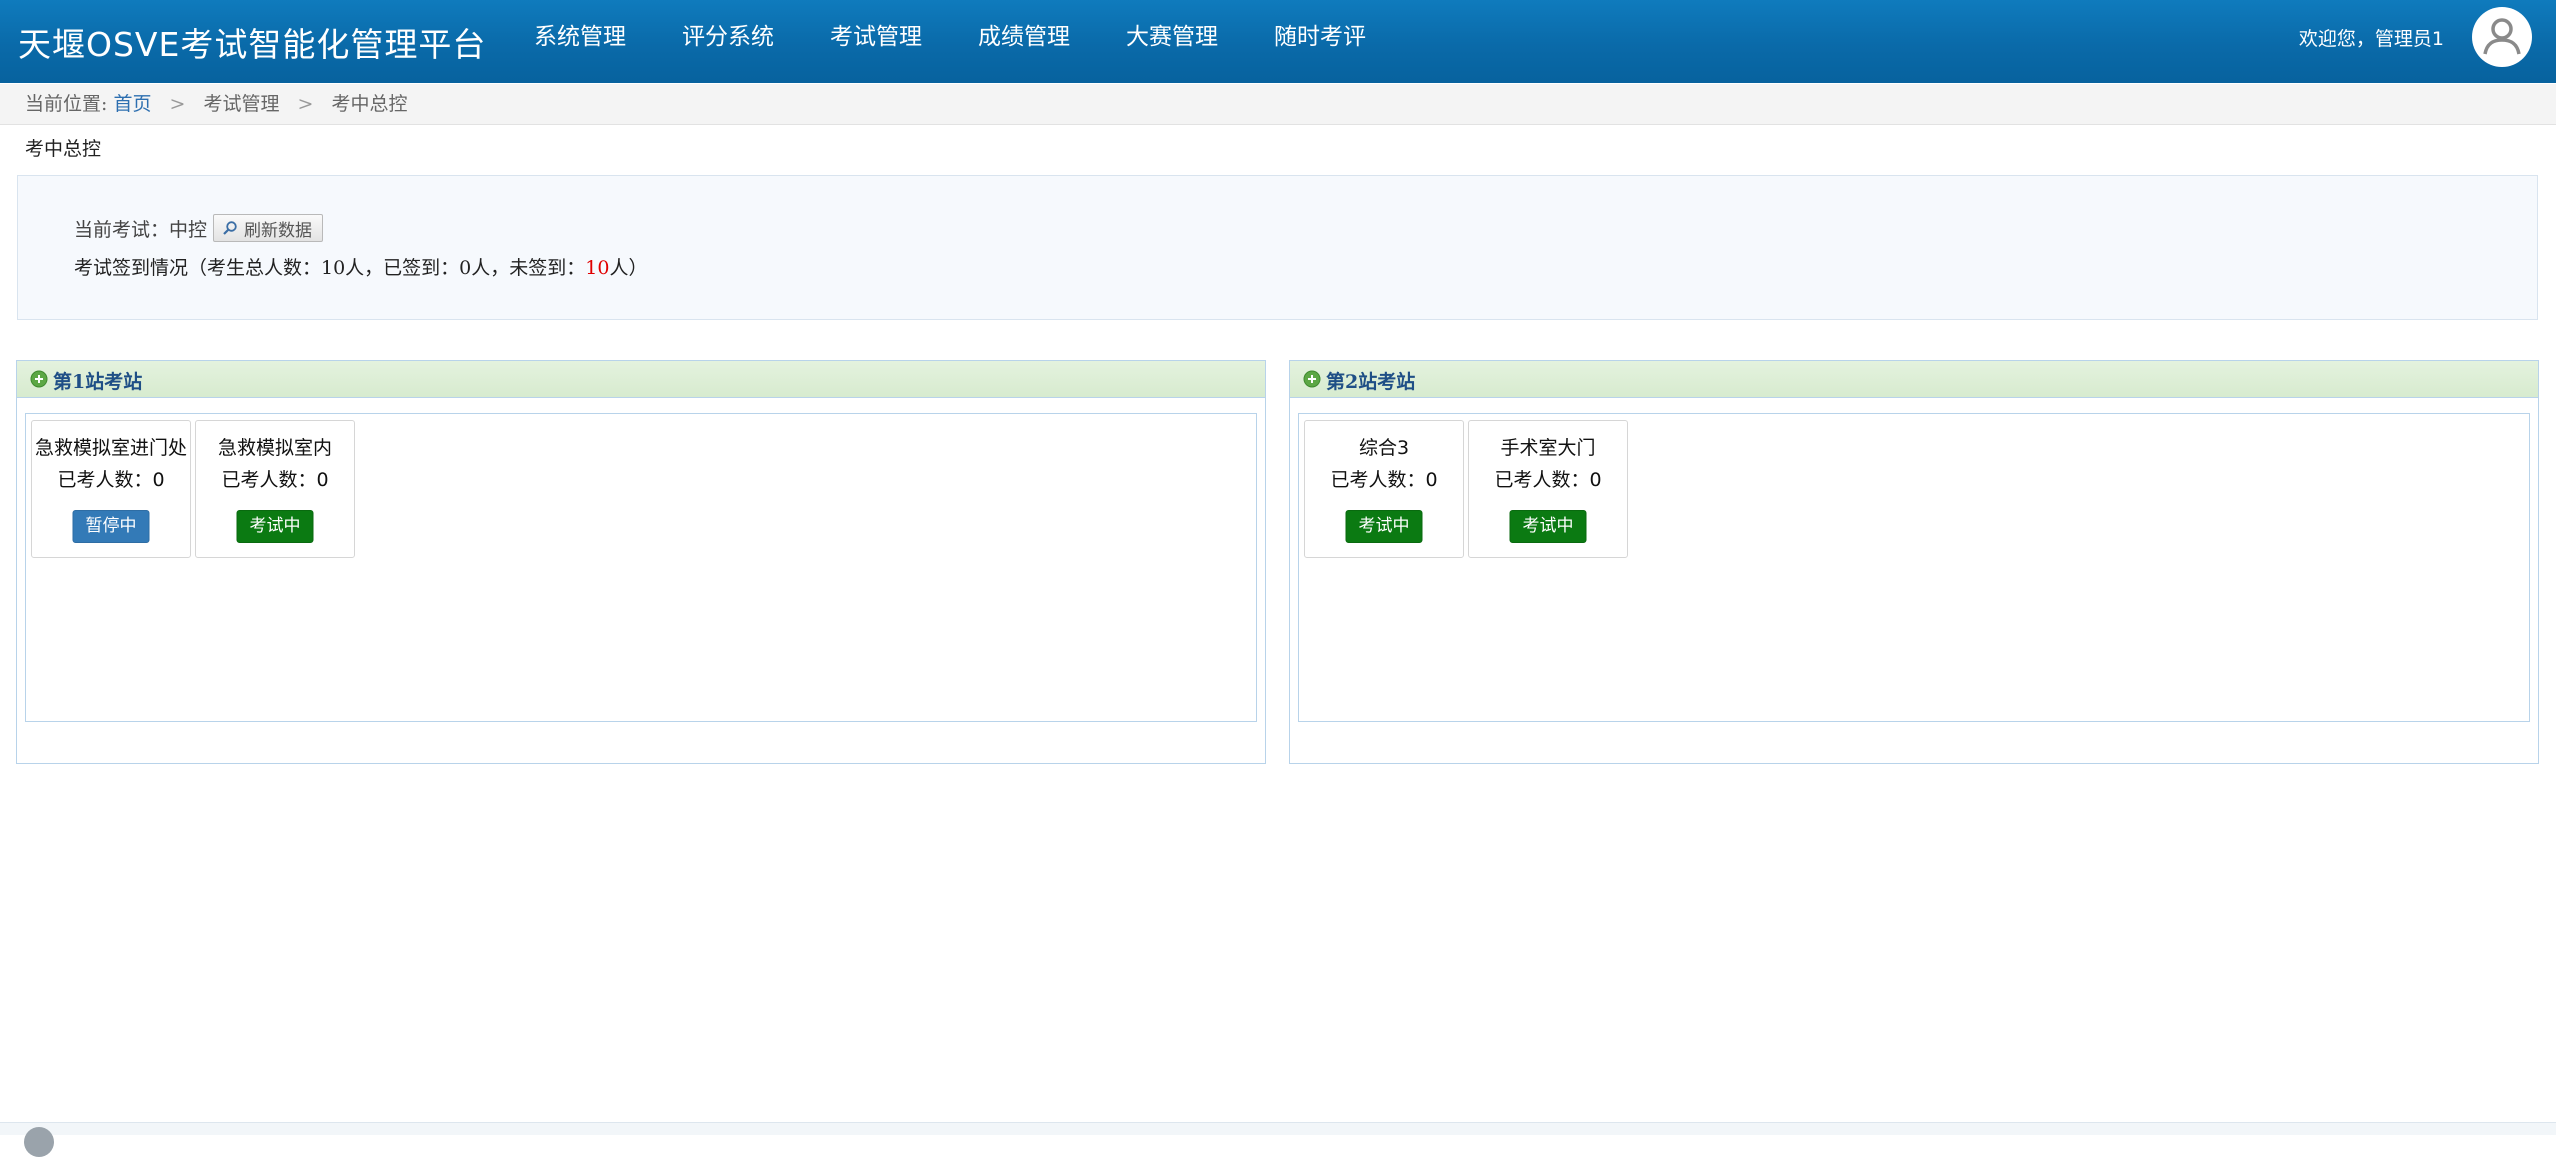  What do you see at coordinates (132, 104) in the screenshot?
I see `breadcrumb-home-link: 首页` at bounding box center [132, 104].